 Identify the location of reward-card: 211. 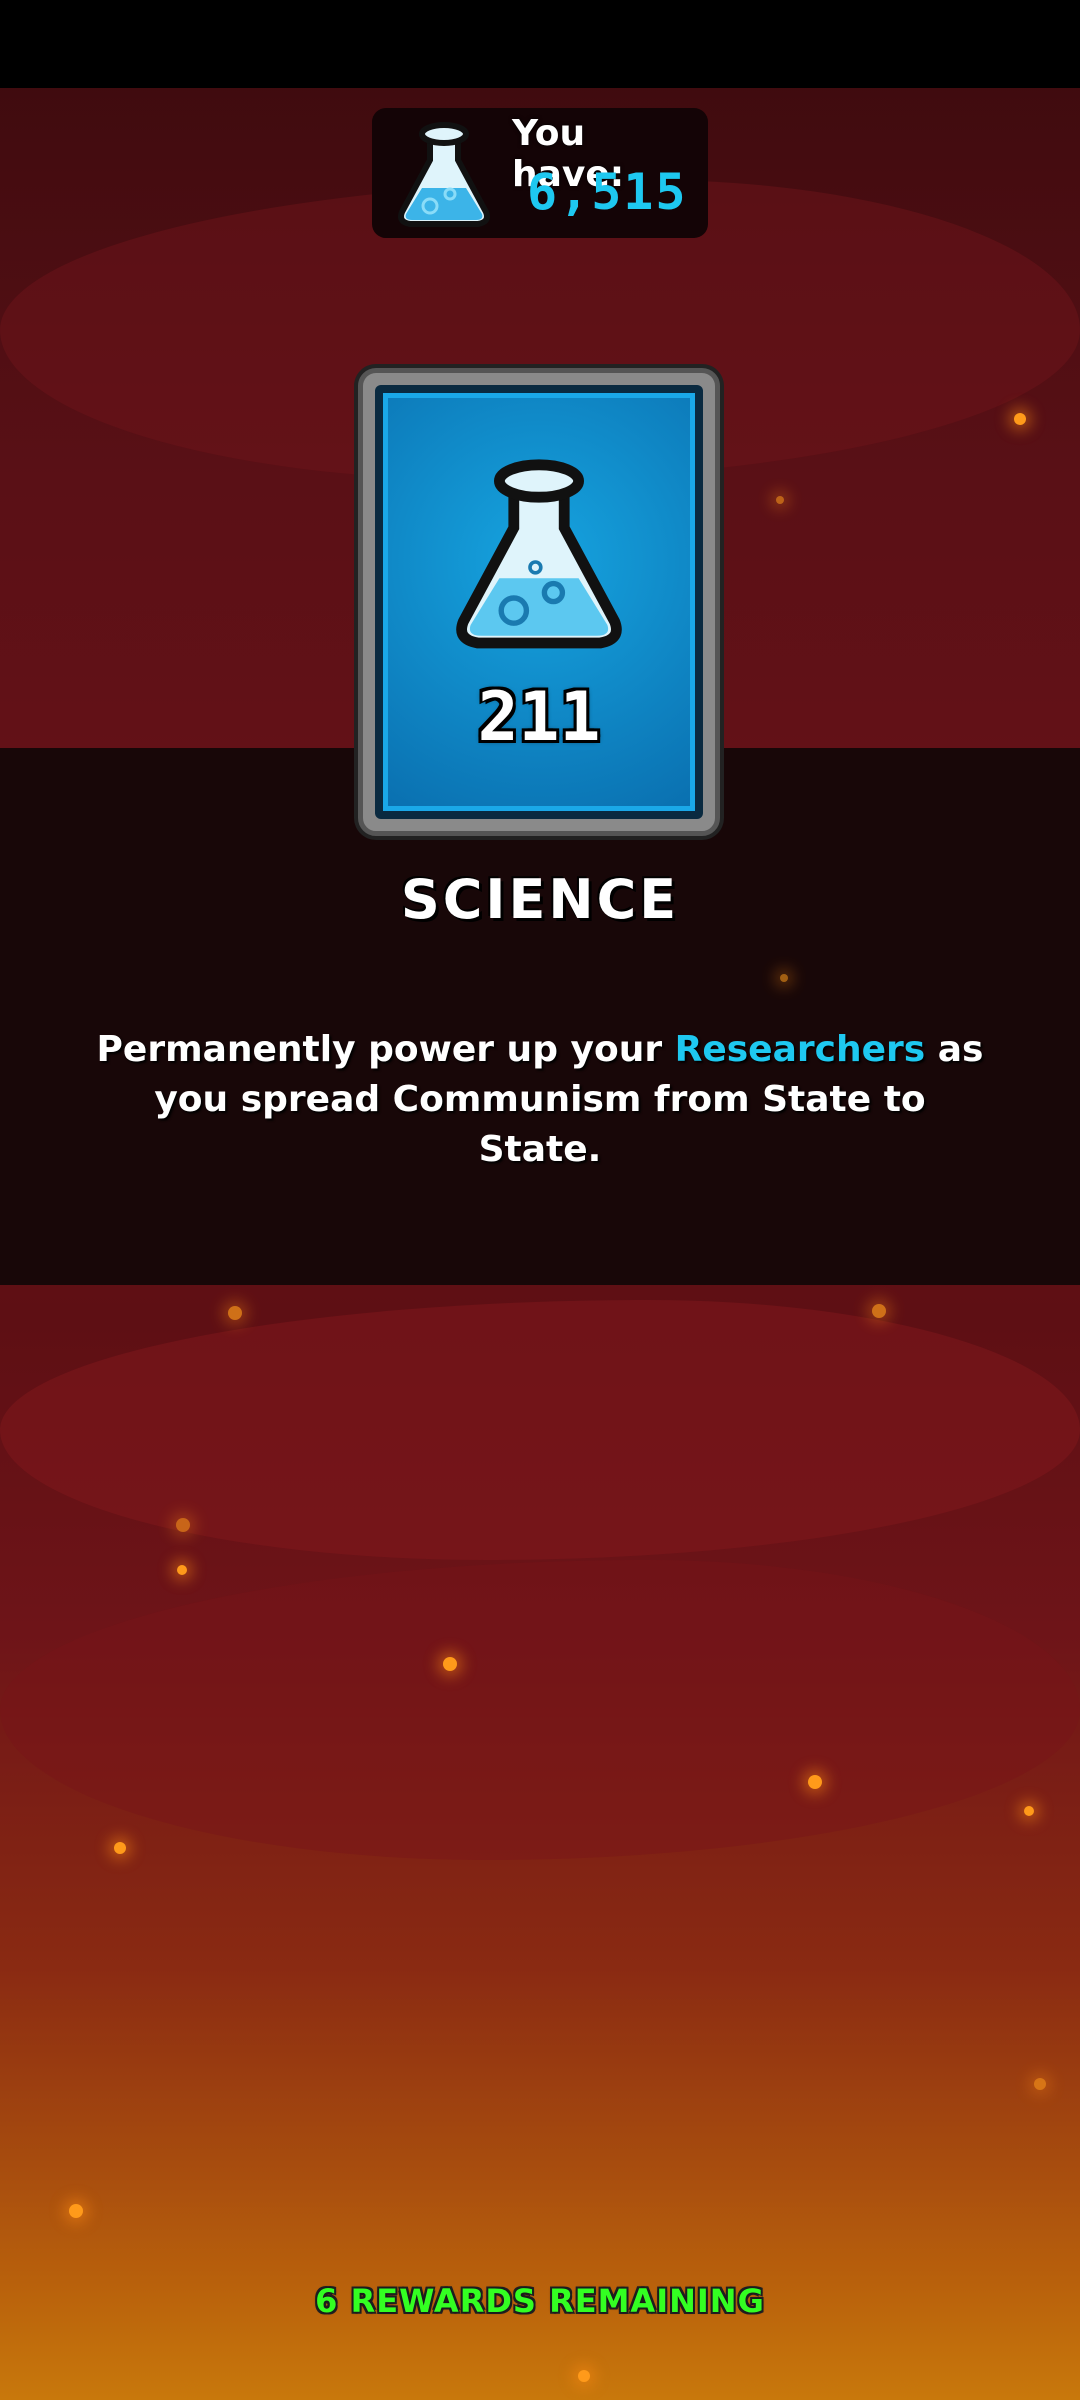
(539, 602).